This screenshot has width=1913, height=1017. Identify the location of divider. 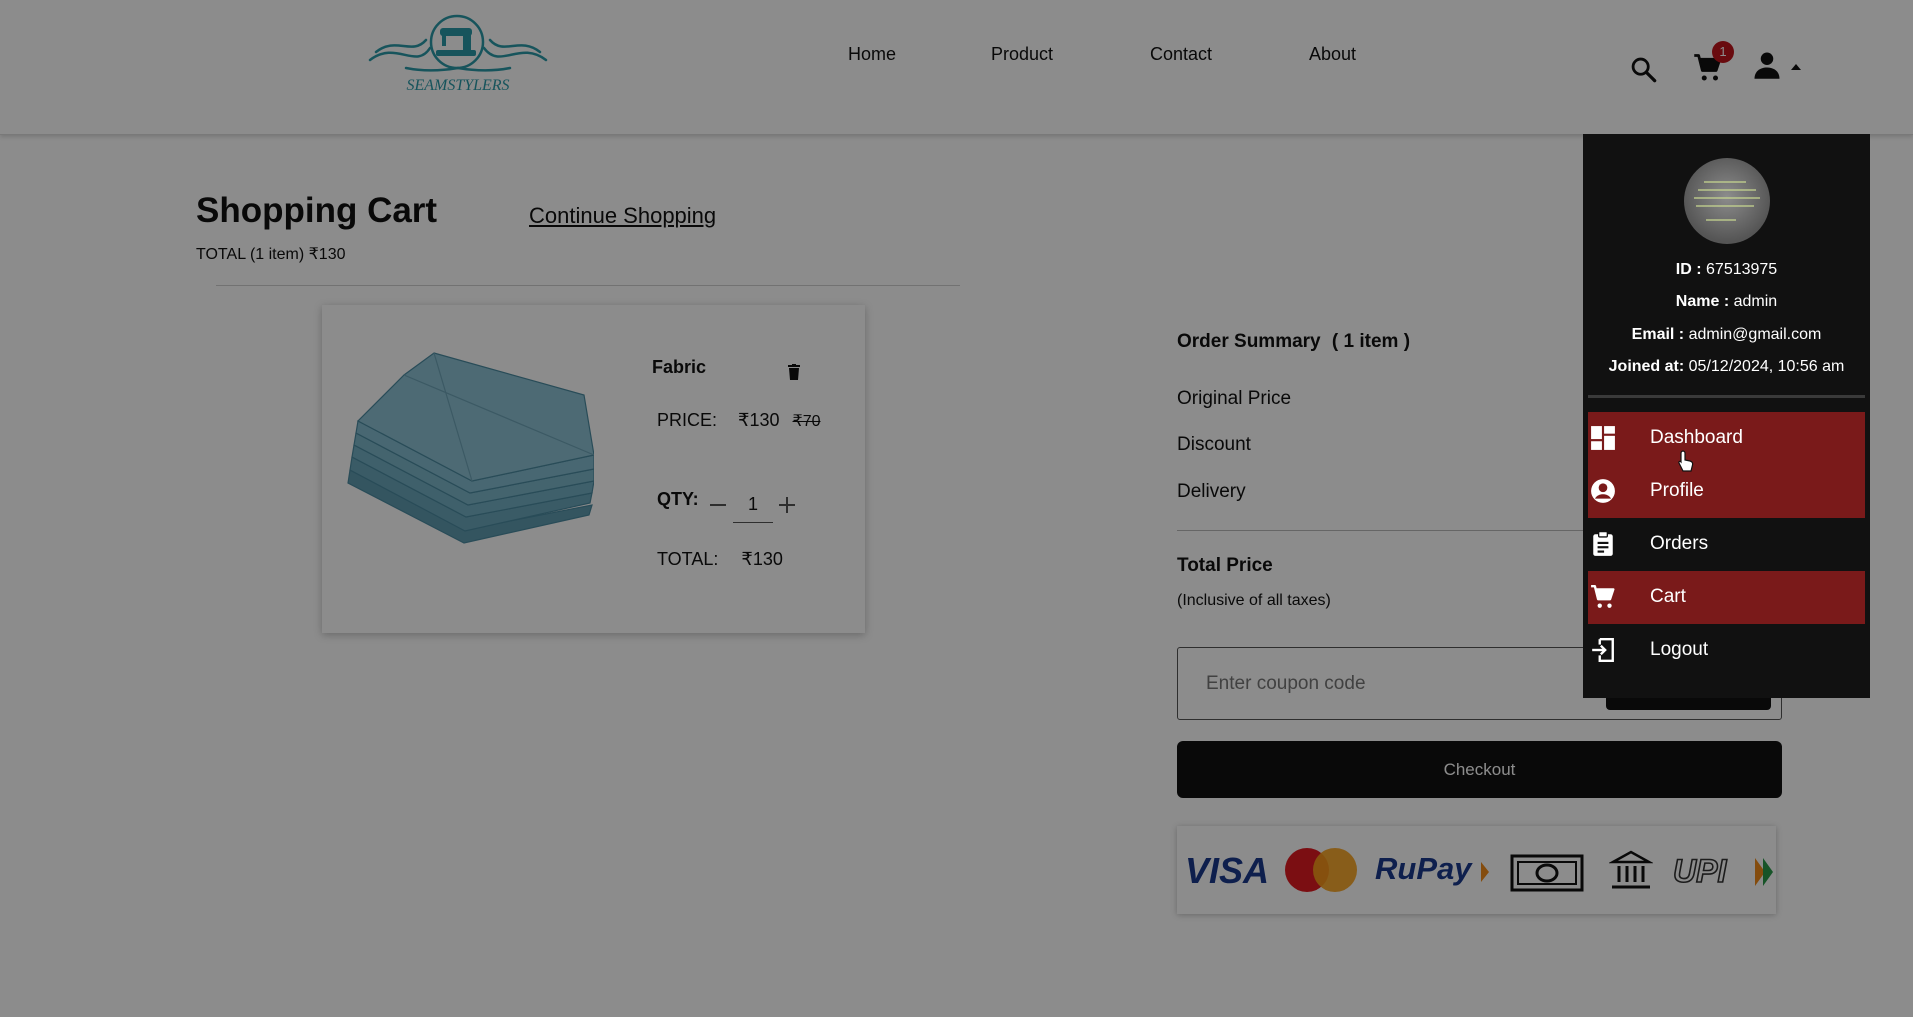
(1726, 396).